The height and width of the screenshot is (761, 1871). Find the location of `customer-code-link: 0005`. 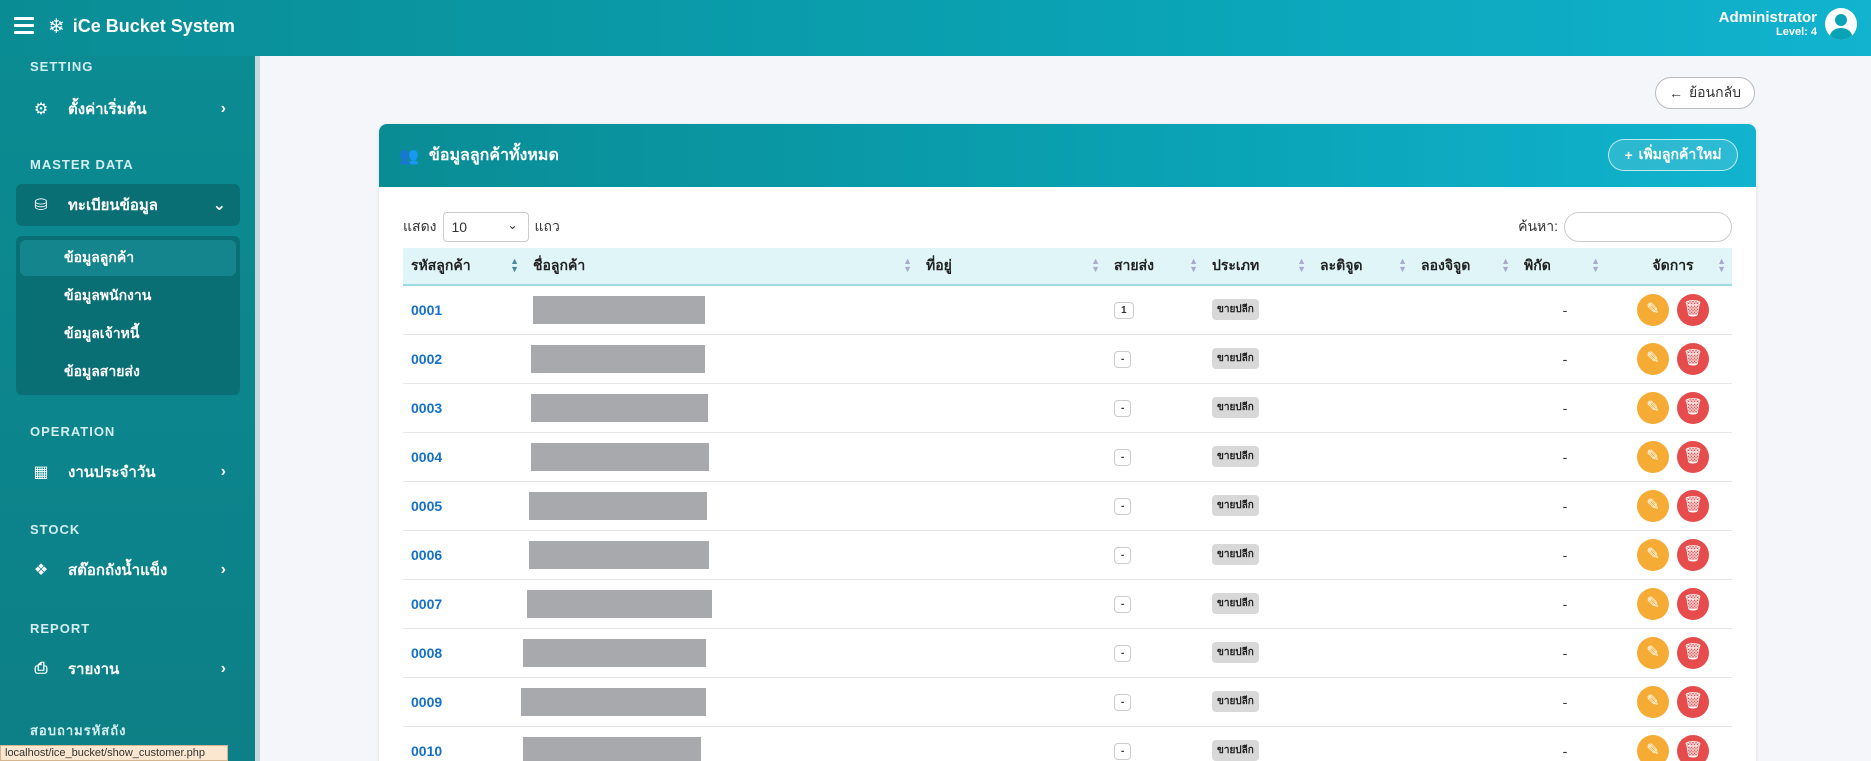

customer-code-link: 0005 is located at coordinates (426, 506).